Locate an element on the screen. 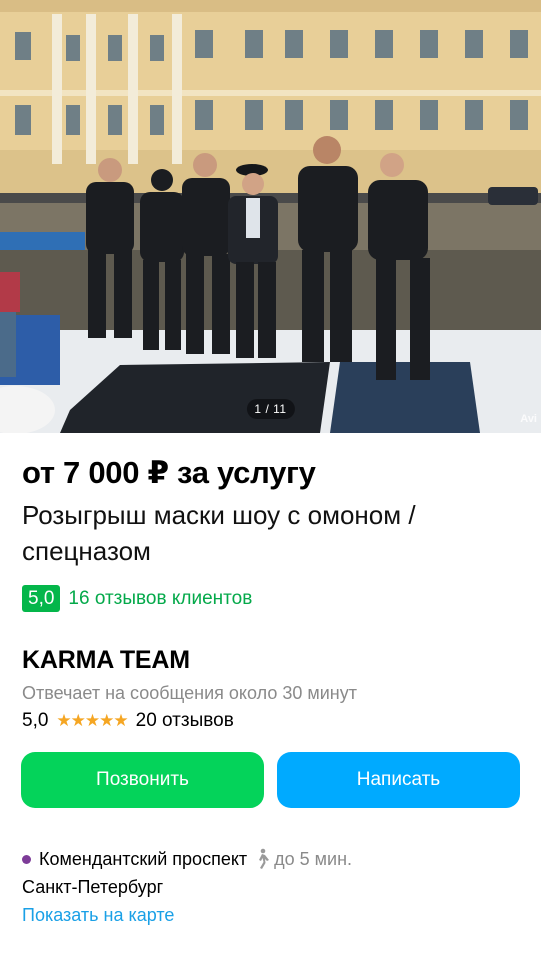 Image resolution: width=541 pixels, height=960 pixels. rating-badge: 5,0 is located at coordinates (41, 598).